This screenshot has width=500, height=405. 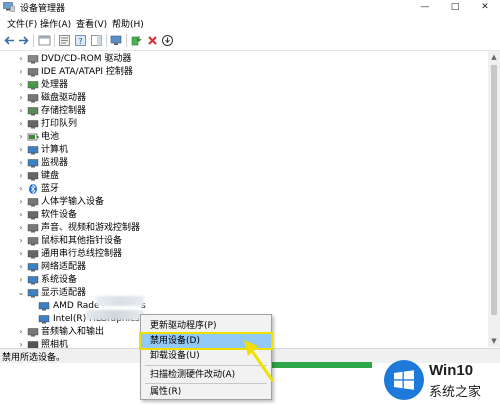 I want to click on tree-item-category: › 磁盘驱动器, so click(x=244, y=98).